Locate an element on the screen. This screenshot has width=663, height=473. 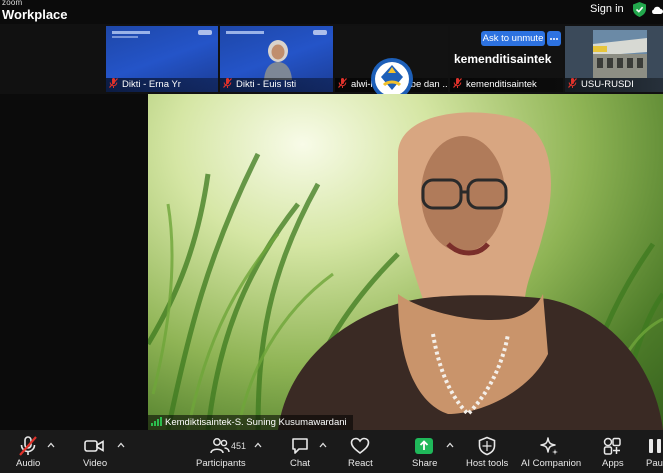
video-label: Video is located at coordinates (95, 463).